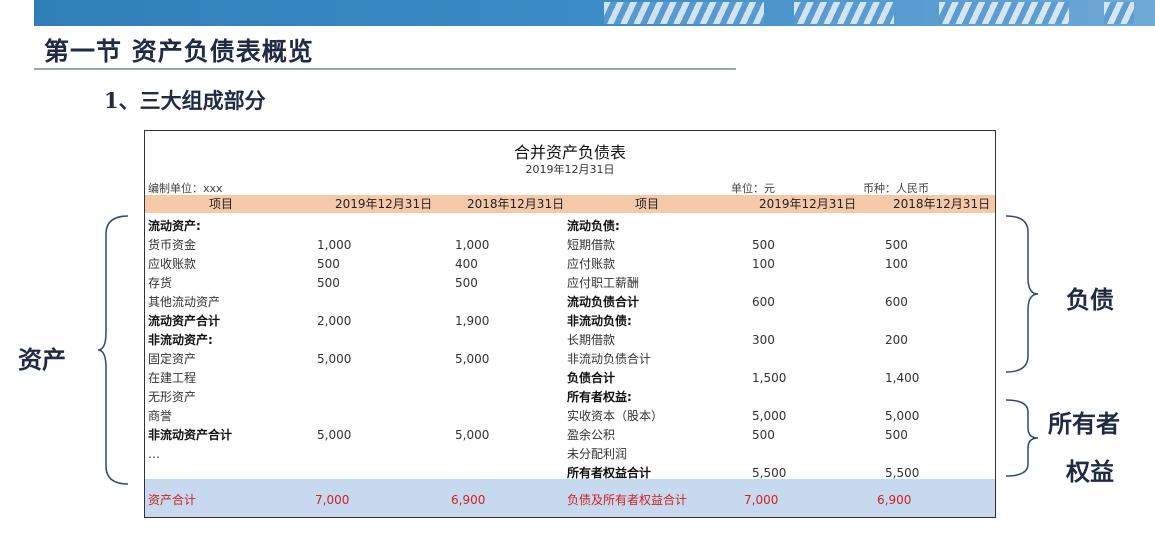  What do you see at coordinates (334, 245) in the screenshot?
I see `left-row-2019: 1,000` at bounding box center [334, 245].